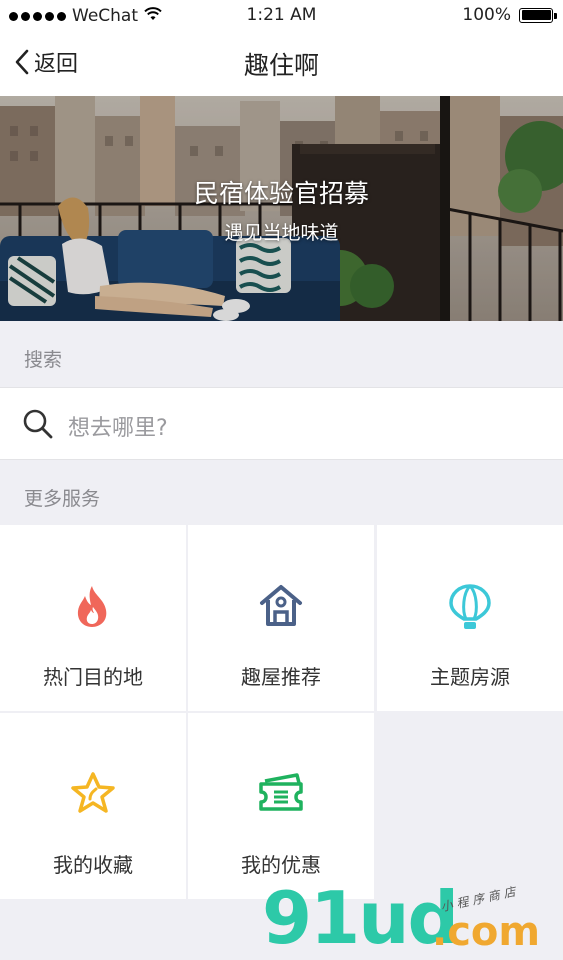  What do you see at coordinates (38, 426) in the screenshot?
I see `search-icon` at bounding box center [38, 426].